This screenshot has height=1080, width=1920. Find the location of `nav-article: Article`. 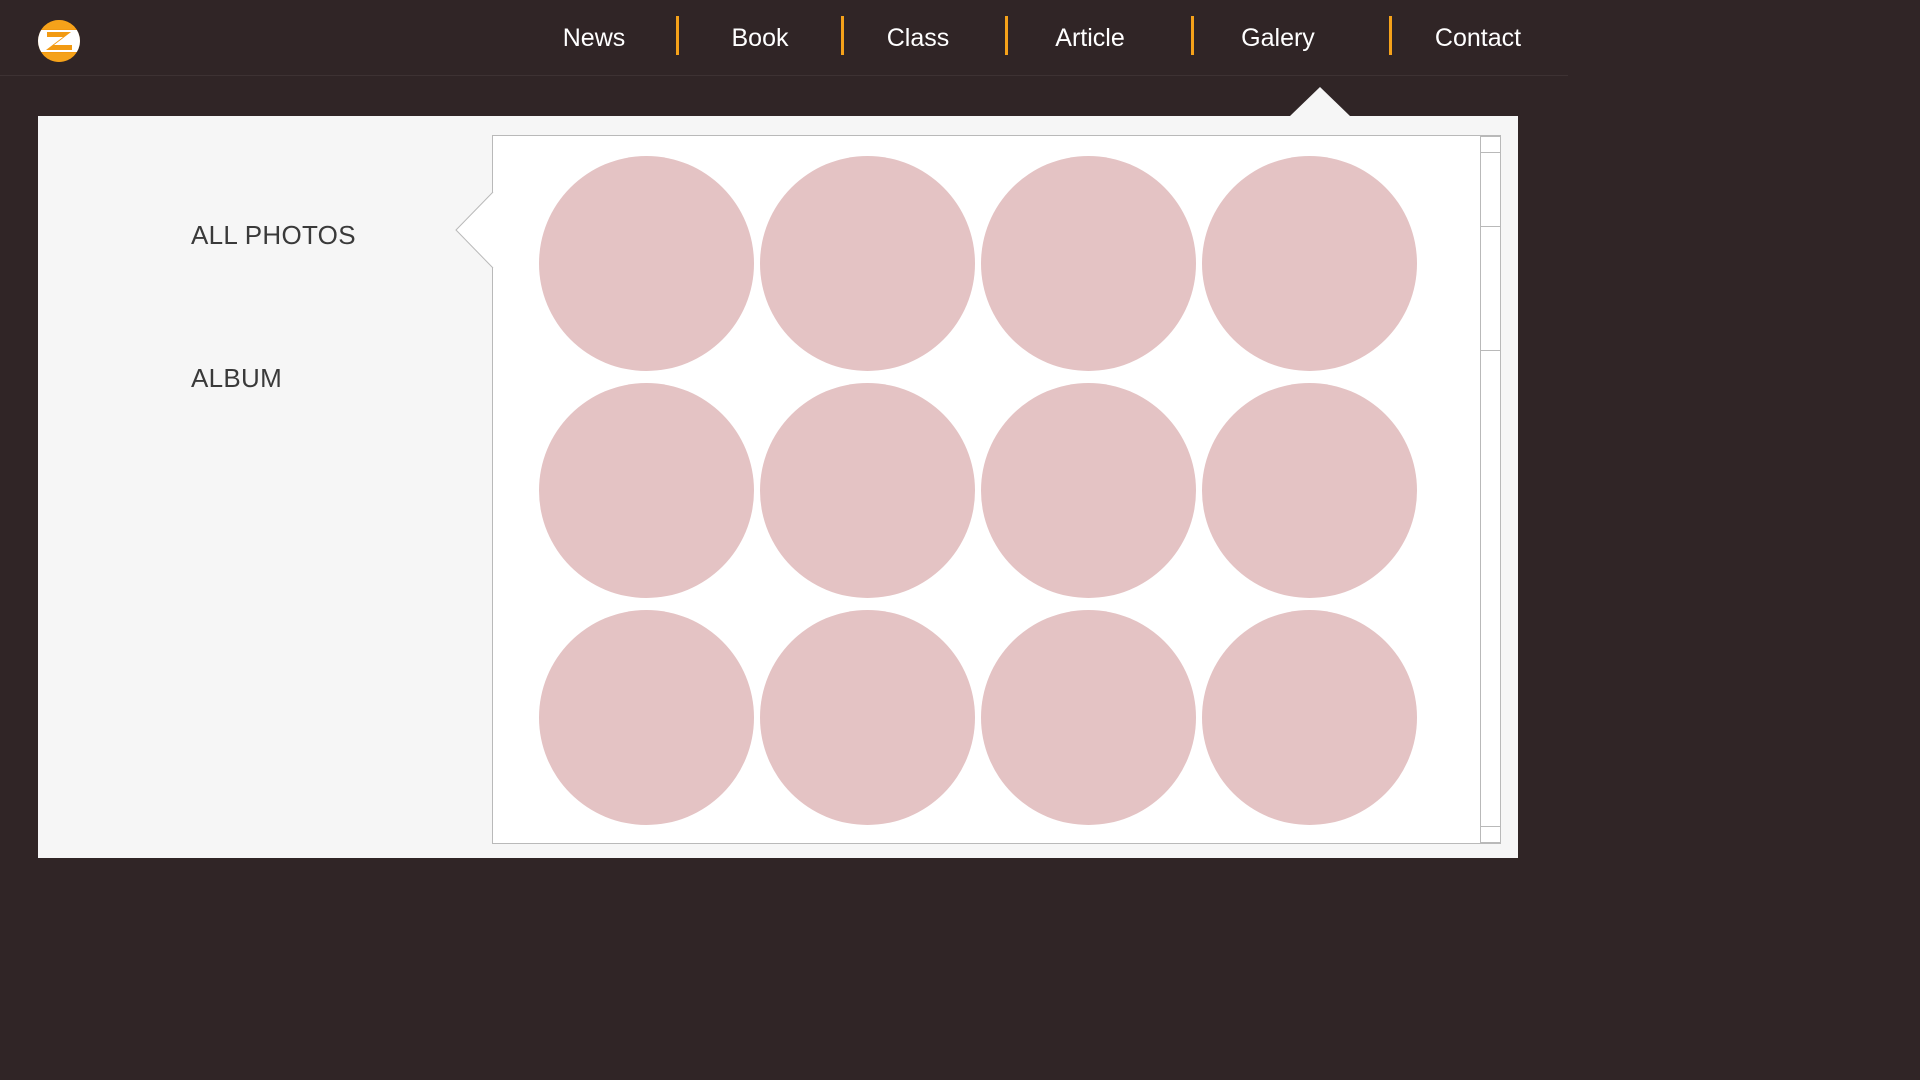

nav-article: Article is located at coordinates (1090, 38).